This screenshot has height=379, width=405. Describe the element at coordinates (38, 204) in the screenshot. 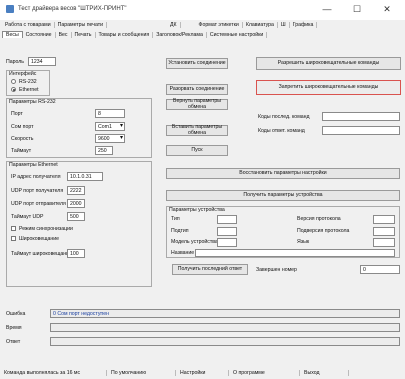

I see `udp-send-label: UDP порт отправителя` at that location.